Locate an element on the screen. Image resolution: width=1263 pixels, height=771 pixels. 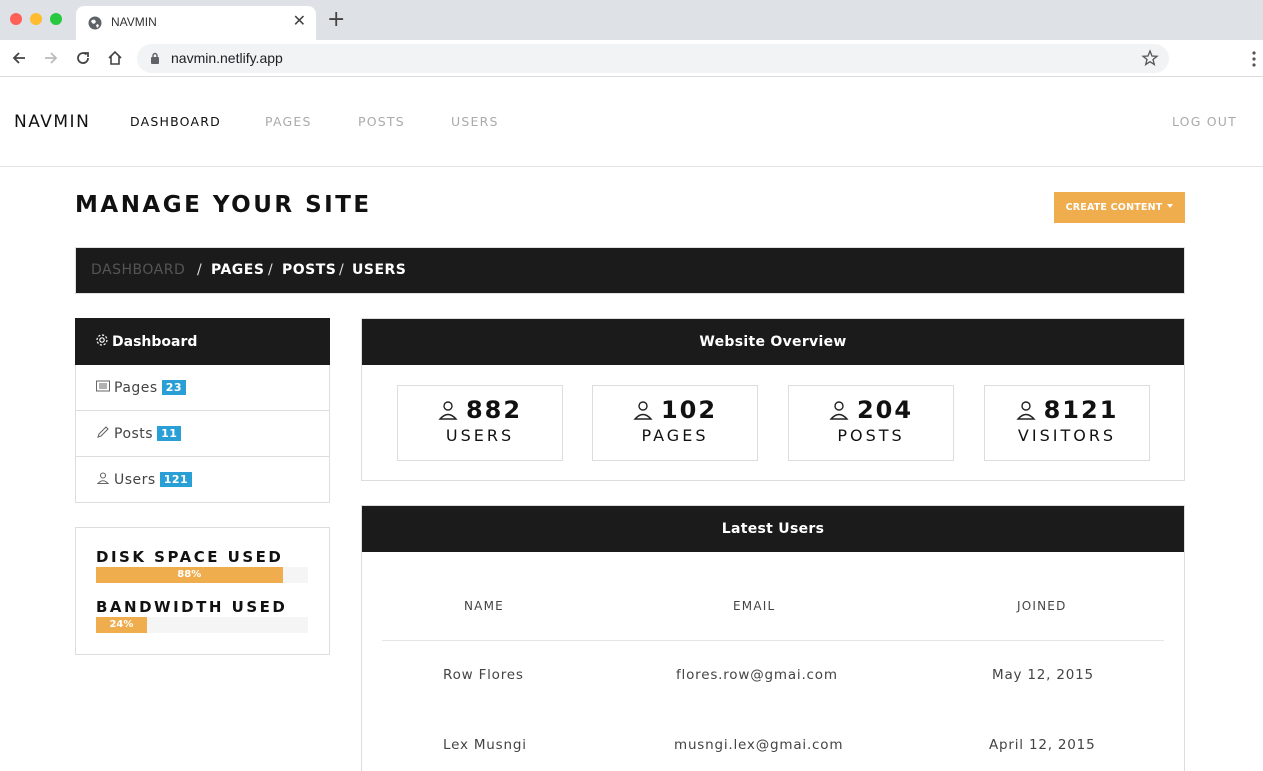
home-icon is located at coordinates (115, 58).